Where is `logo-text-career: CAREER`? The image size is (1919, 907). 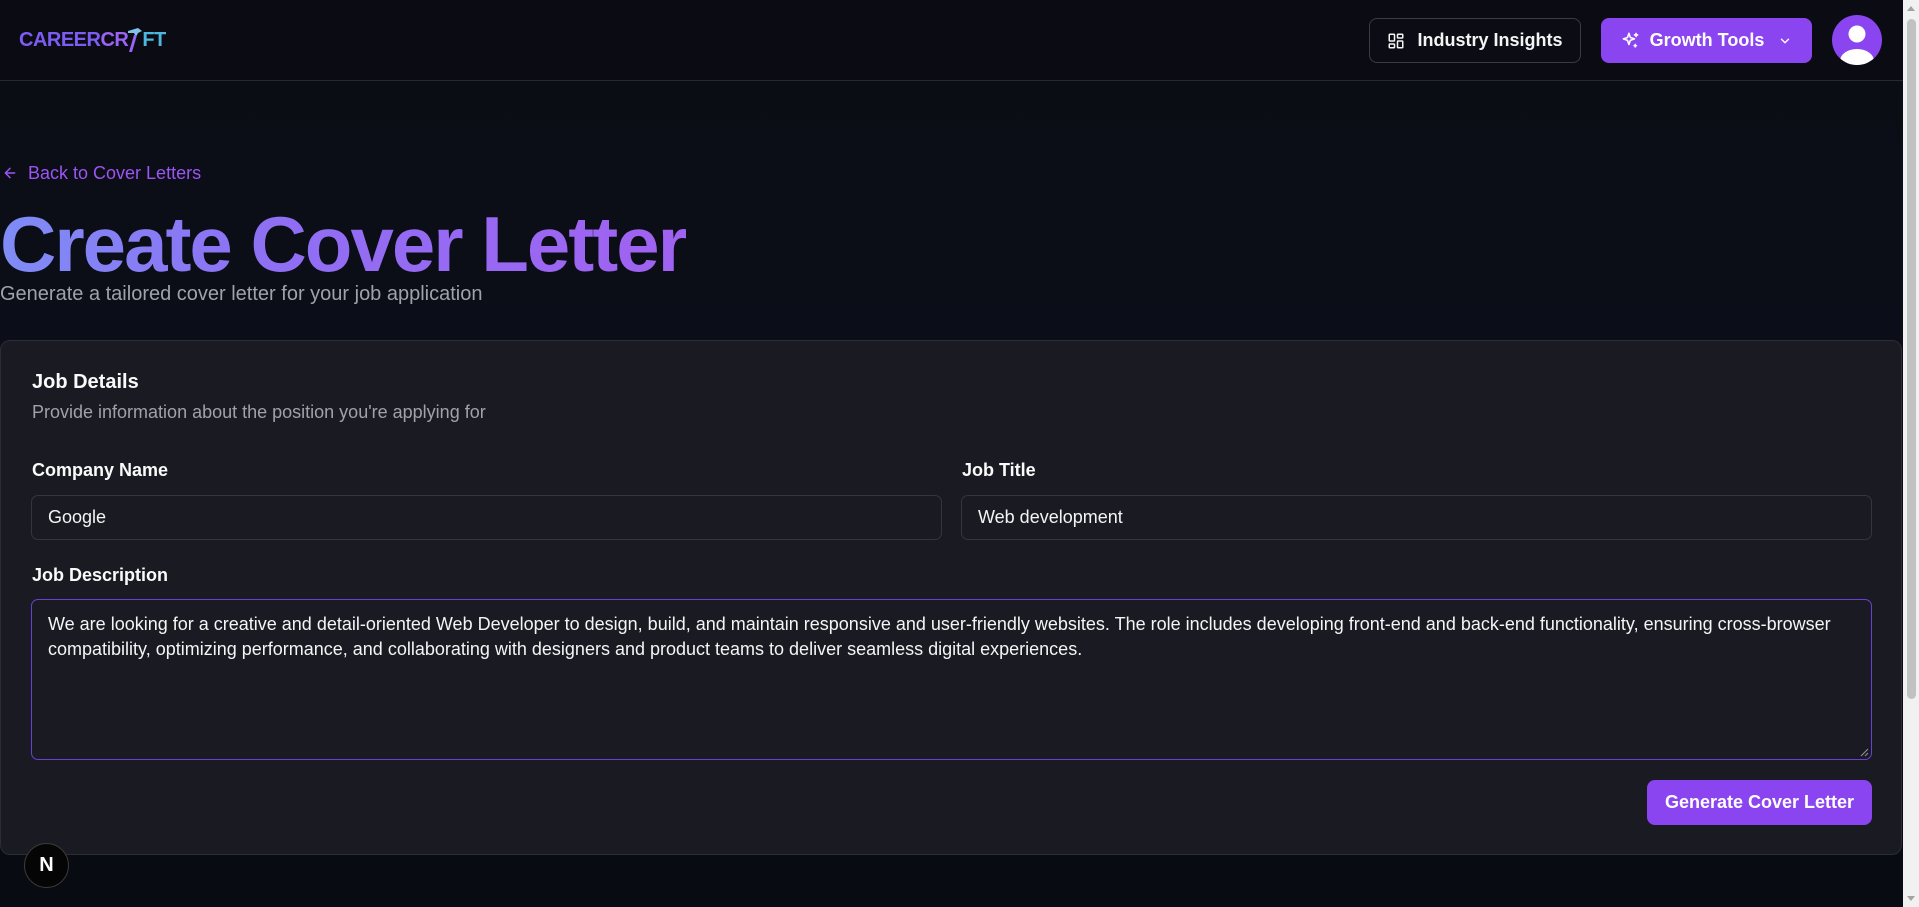
logo-text-career: CAREER is located at coordinates (60, 39).